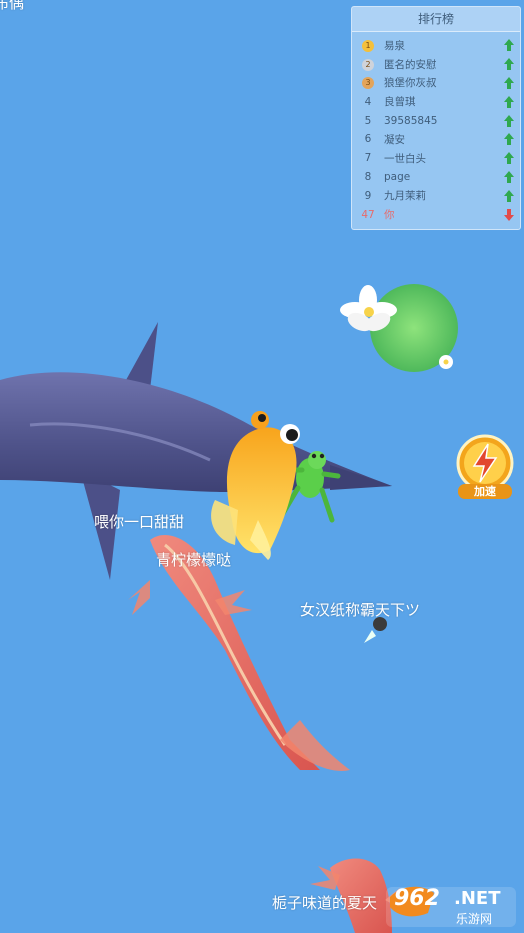 The width and height of the screenshot is (524, 933). I want to click on leaderboard-row: 47 你, so click(436, 214).